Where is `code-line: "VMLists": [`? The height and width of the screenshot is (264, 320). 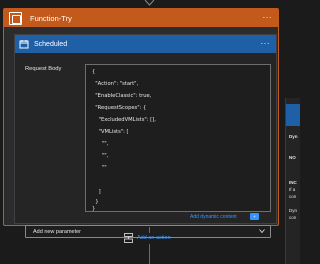 code-line: "VMLists": [ is located at coordinates (110, 132).